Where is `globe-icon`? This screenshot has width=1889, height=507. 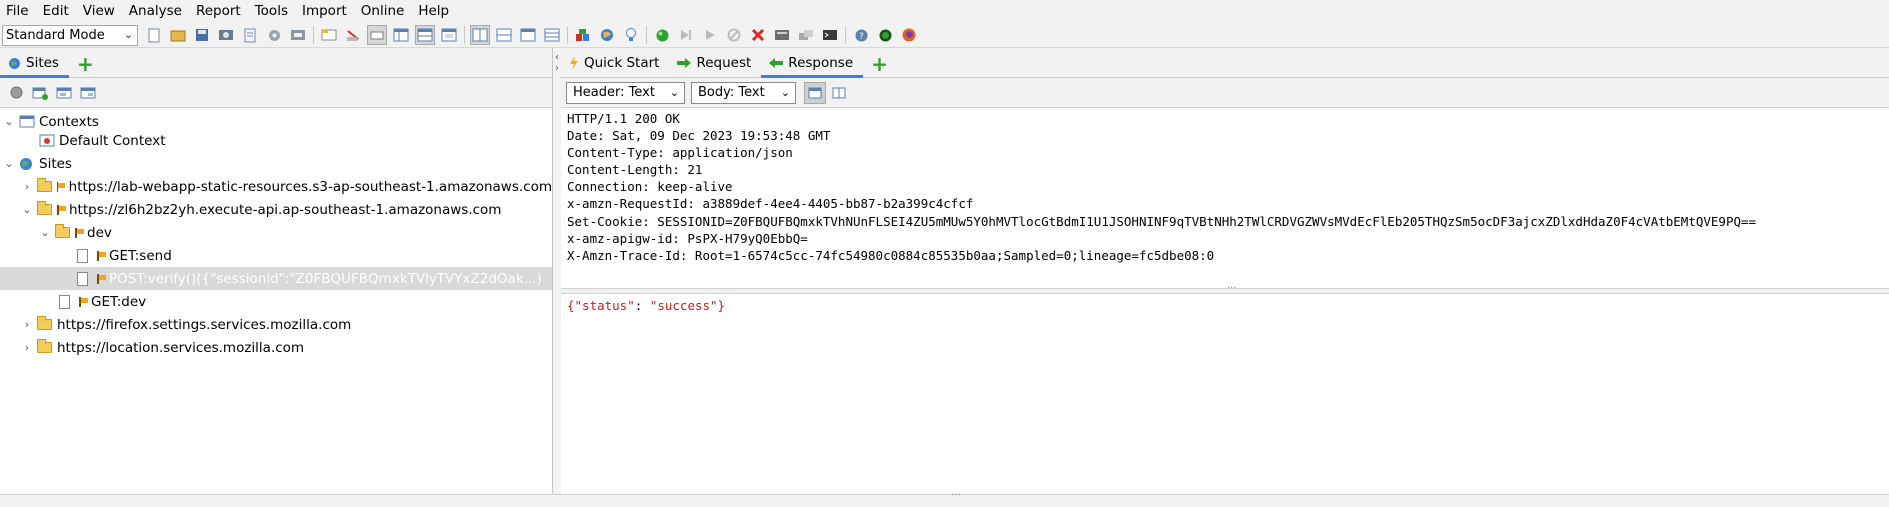
globe-icon is located at coordinates (14, 63).